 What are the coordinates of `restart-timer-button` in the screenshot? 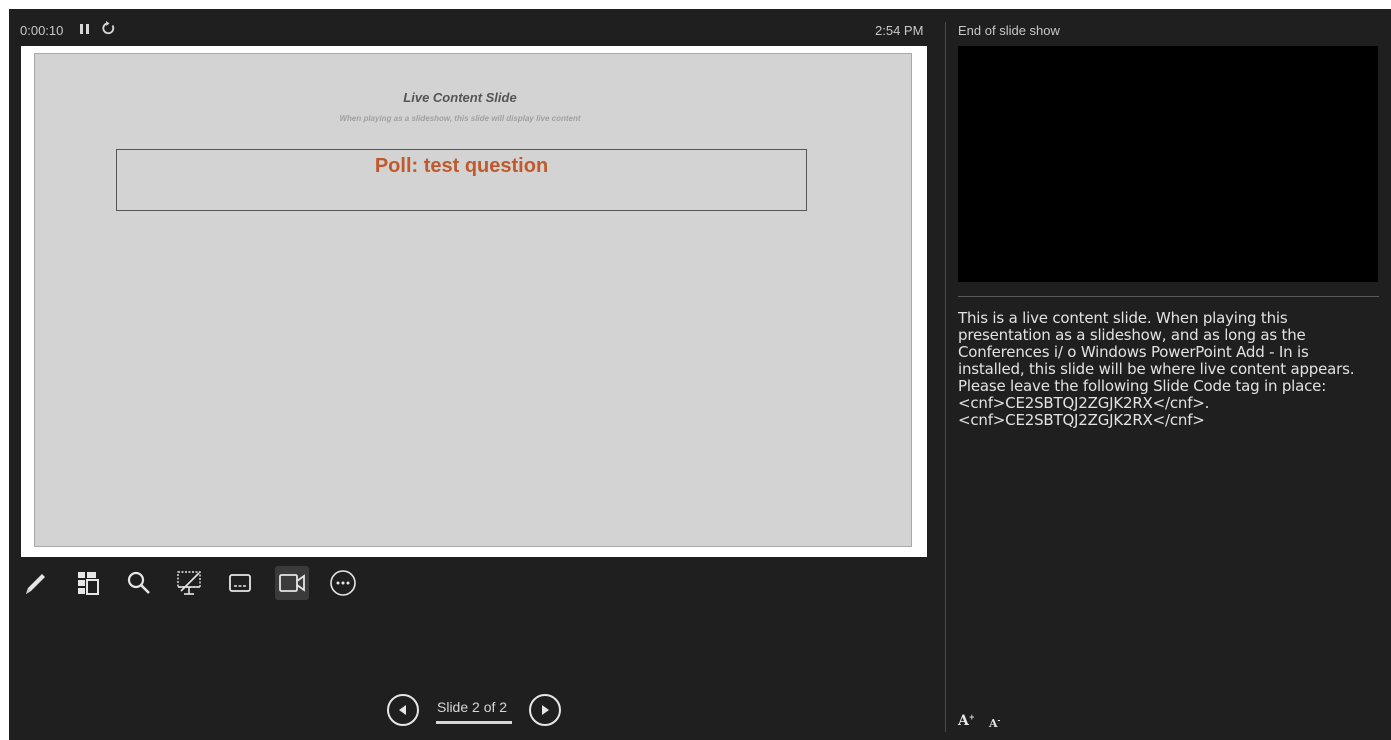 It's located at (109, 28).